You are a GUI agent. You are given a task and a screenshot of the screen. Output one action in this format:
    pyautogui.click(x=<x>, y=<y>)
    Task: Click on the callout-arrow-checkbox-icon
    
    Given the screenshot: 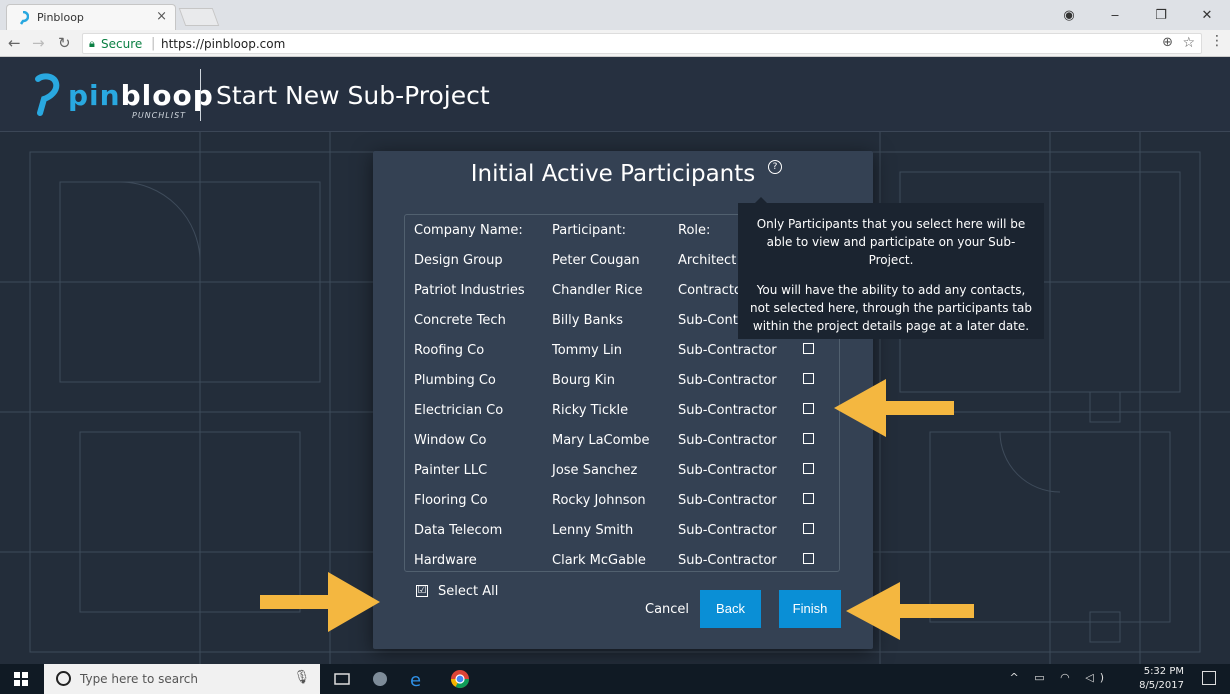 What is the action you would take?
    pyautogui.click(x=894, y=408)
    